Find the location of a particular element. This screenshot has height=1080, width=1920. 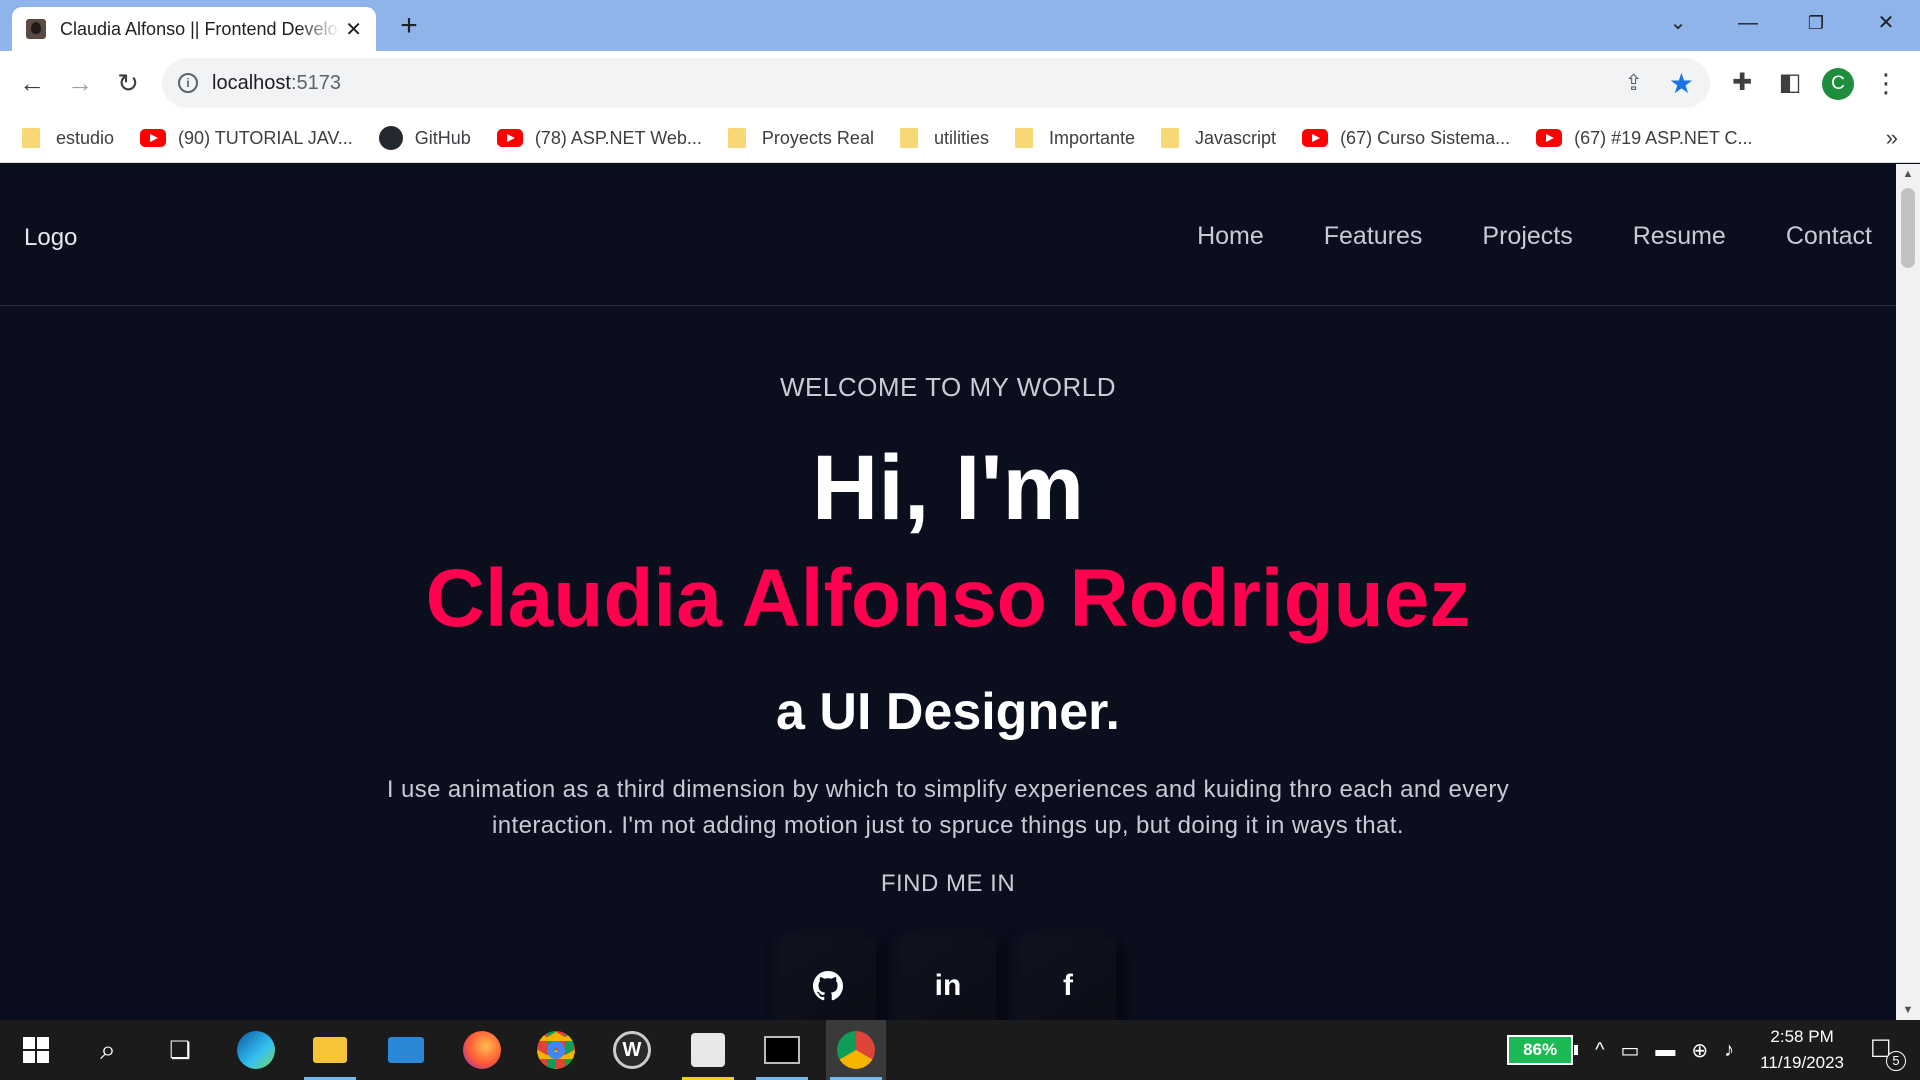

tab-search-chevron-icon: ⌄ is located at coordinates (1678, 23).